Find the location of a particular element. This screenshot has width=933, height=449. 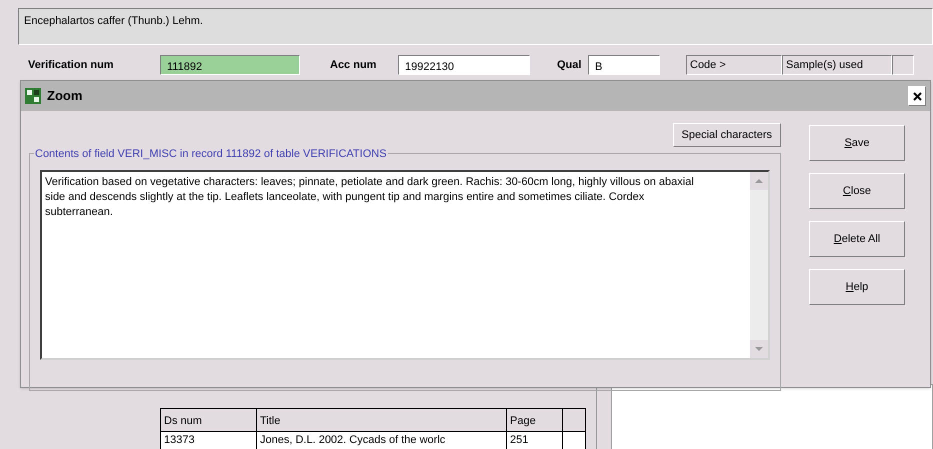

dialog-title: Zoom is located at coordinates (64, 96).